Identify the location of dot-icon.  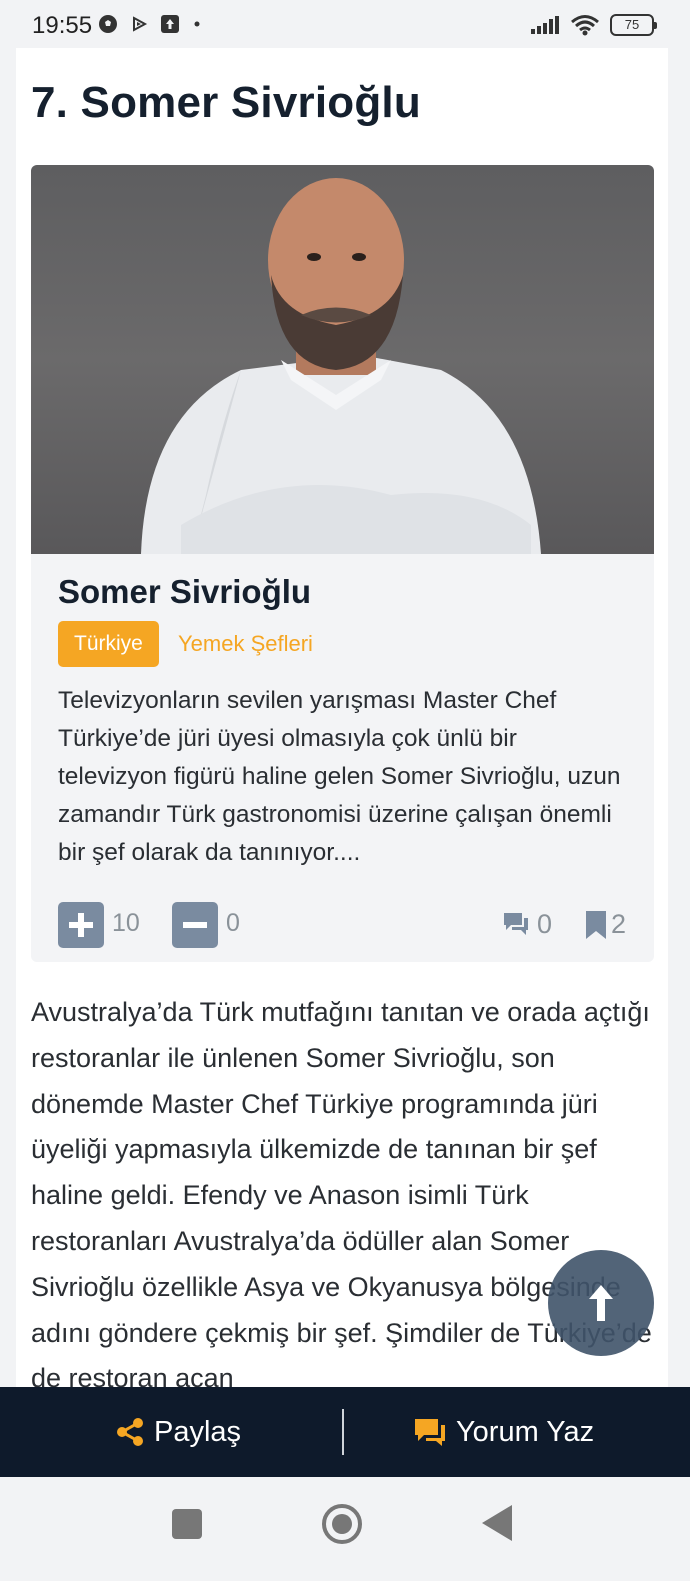
(197, 24).